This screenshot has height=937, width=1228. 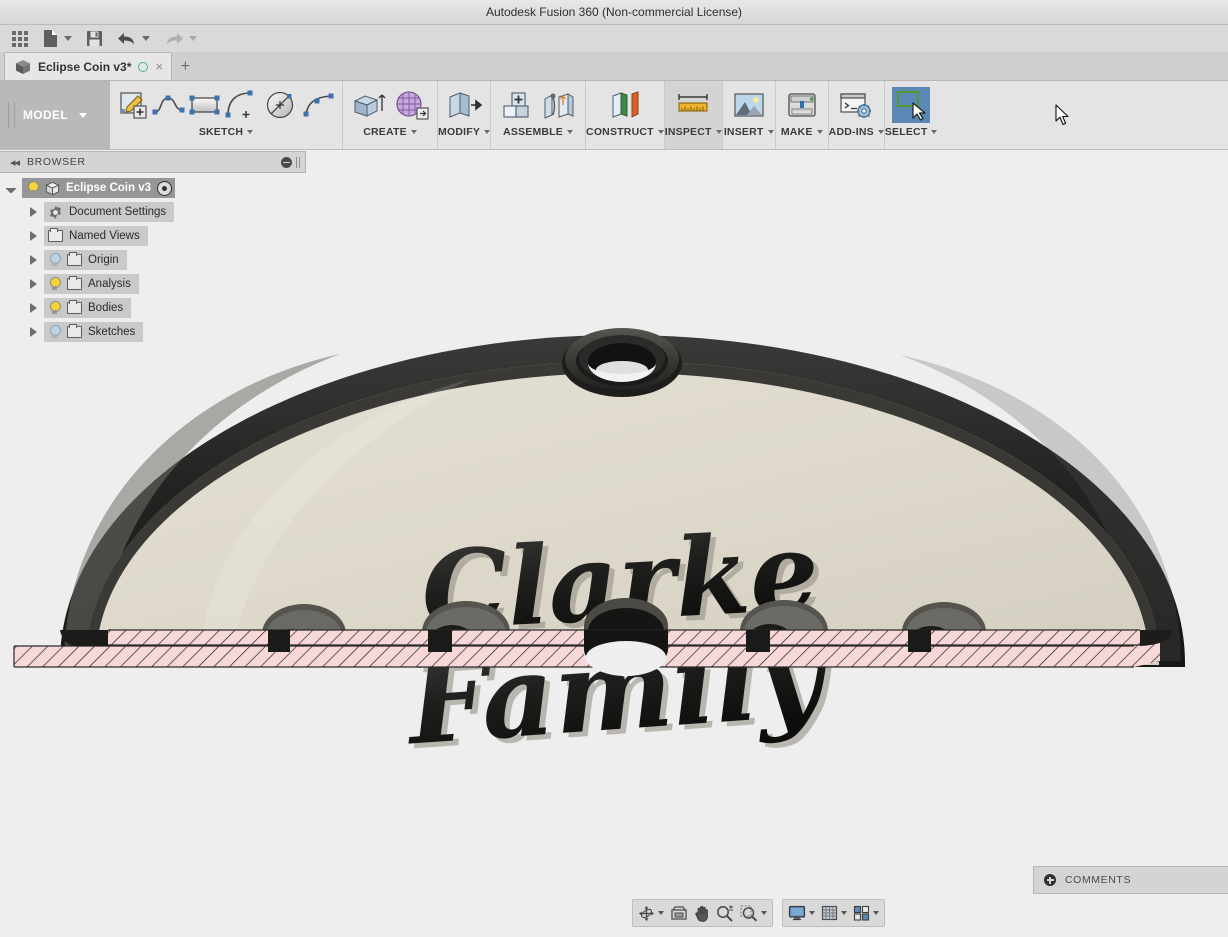 I want to click on create-sketch-button, so click(x=133, y=105).